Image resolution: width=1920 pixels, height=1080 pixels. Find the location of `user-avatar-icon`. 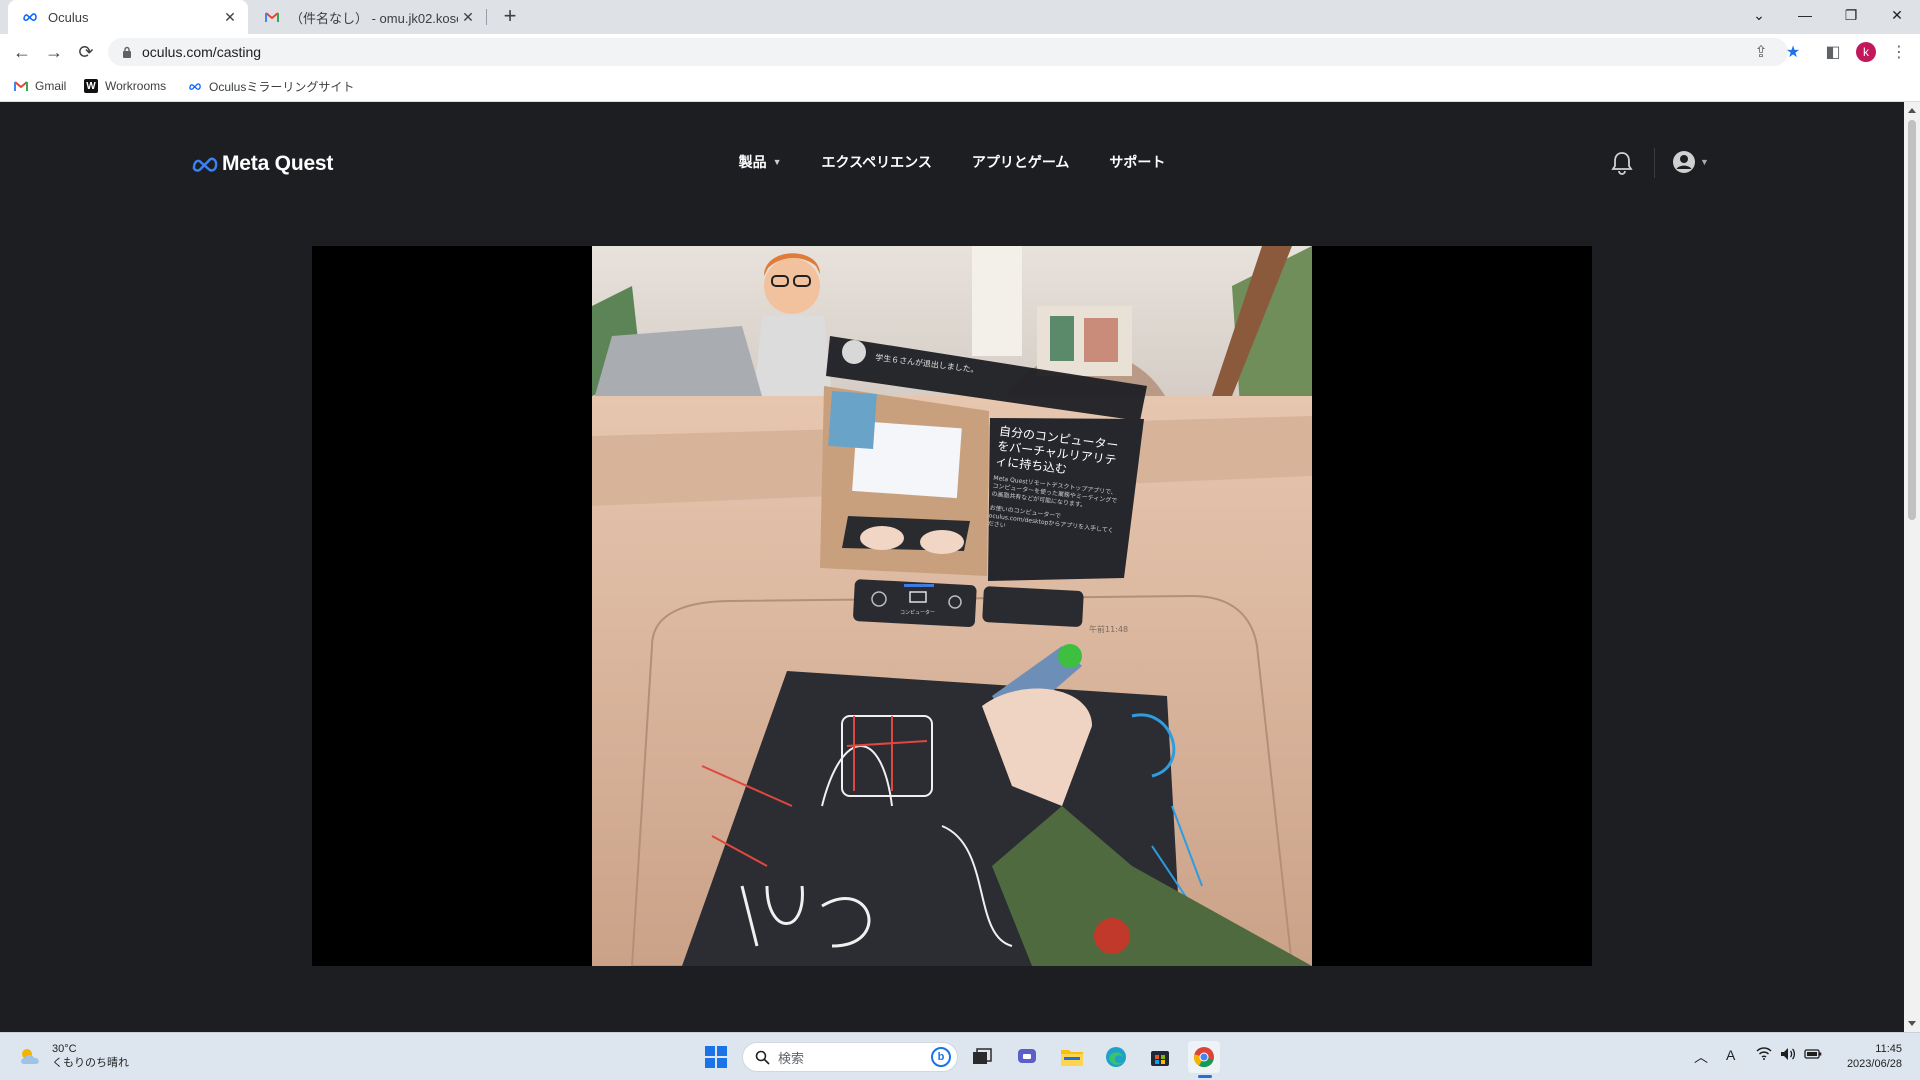

user-avatar-icon is located at coordinates (1684, 162).